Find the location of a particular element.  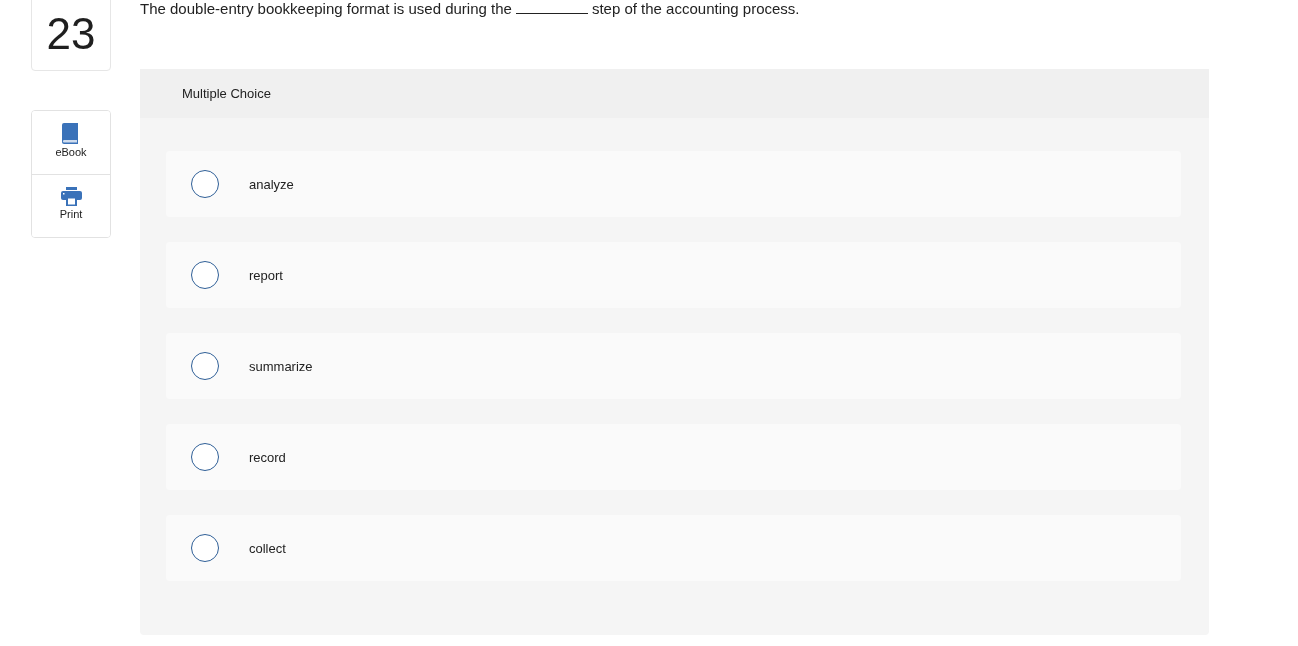

question-number: 23 is located at coordinates (71, 35).